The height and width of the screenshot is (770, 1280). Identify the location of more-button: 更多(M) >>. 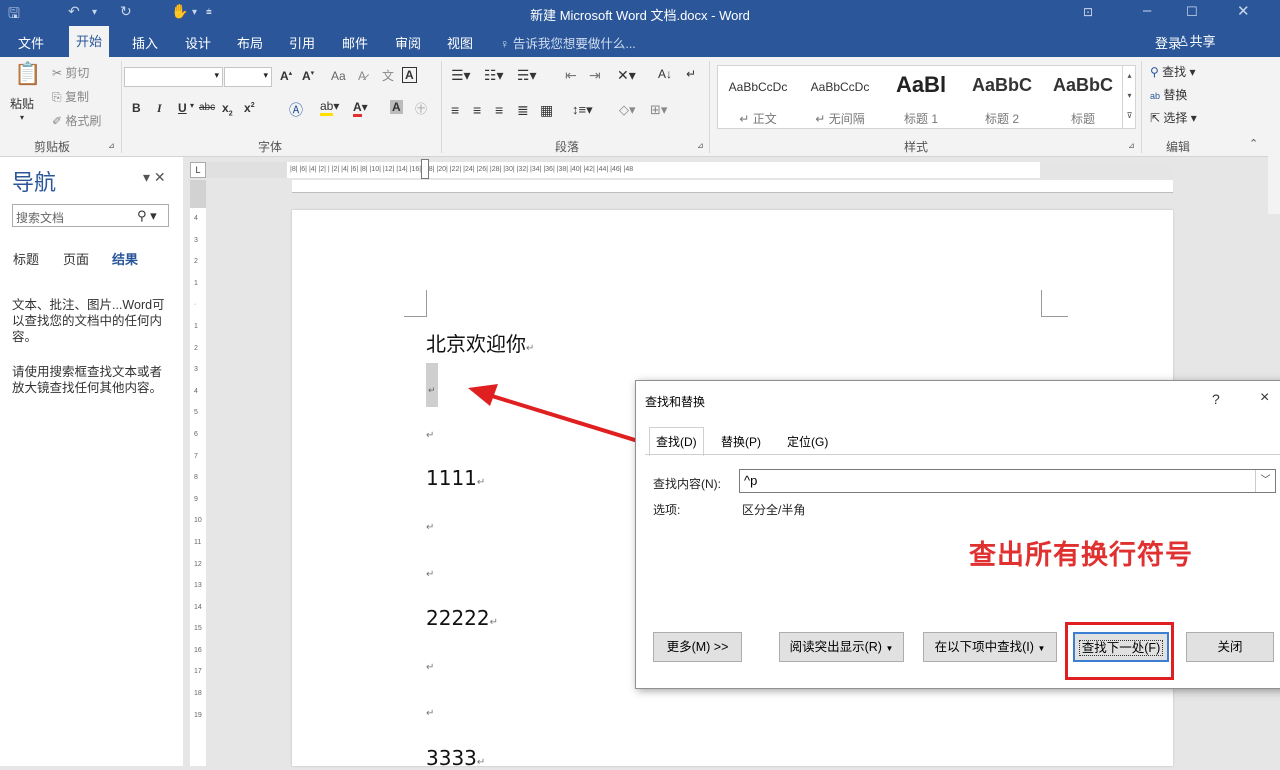
(697, 647).